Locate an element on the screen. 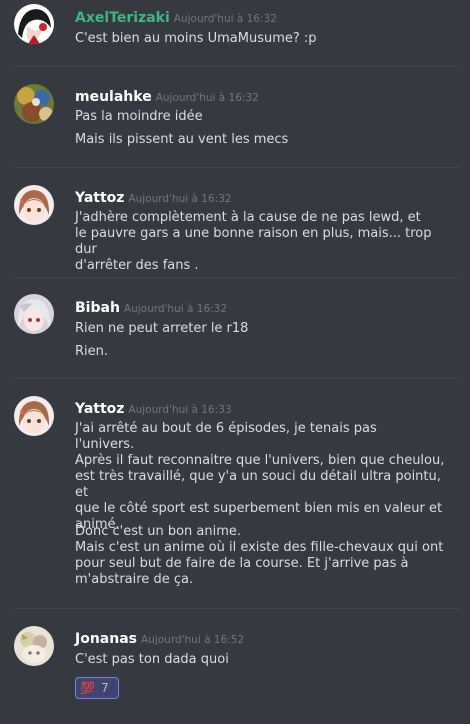 This screenshot has width=470, height=724. message-text: Rien ne peut arreter le r18 is located at coordinates (162, 328).